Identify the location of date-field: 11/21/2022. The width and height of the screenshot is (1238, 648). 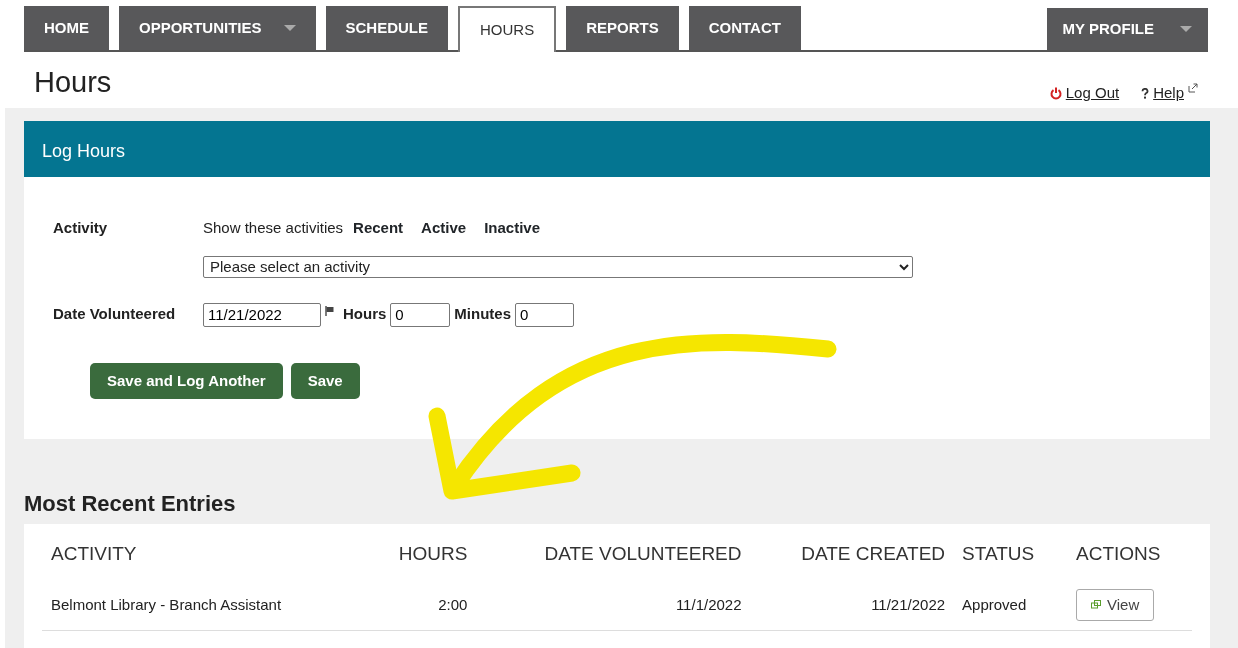
(262, 314).